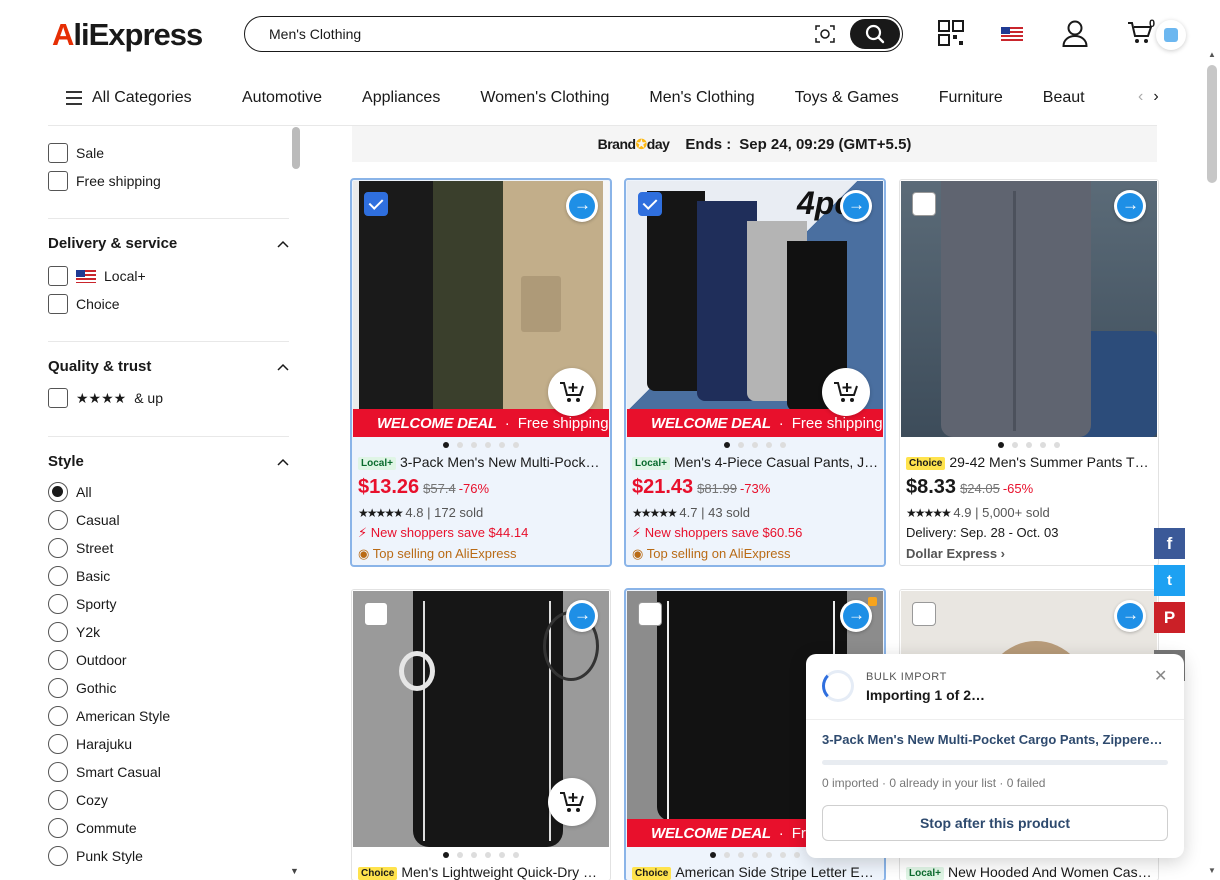  What do you see at coordinates (104, 181) in the screenshot?
I see `filter-free-shipping: Free shipping` at bounding box center [104, 181].